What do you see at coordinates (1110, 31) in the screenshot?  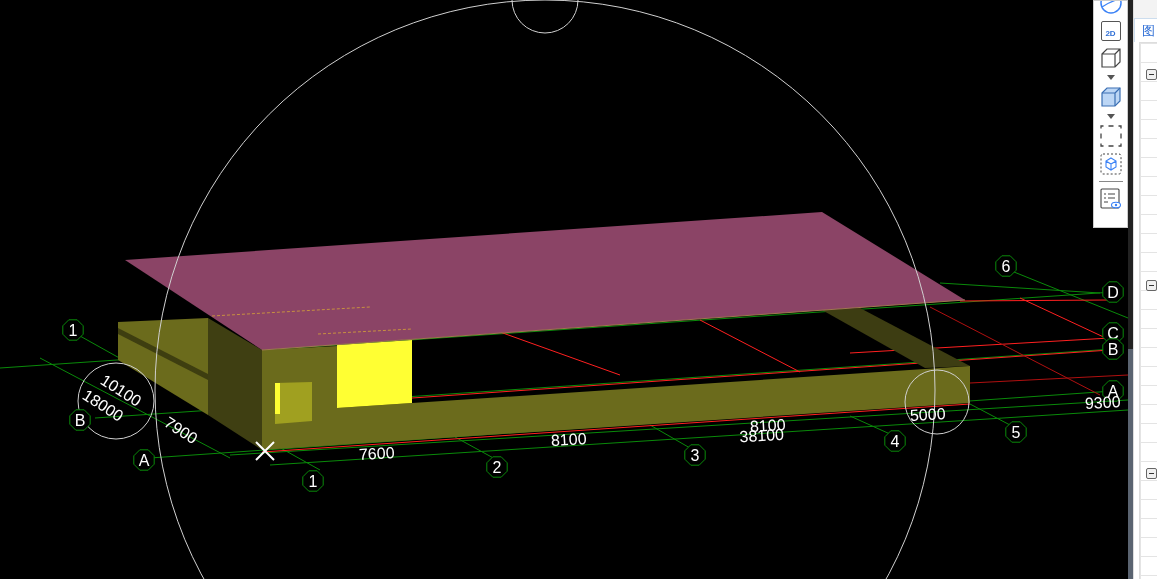 I see `view-2d-button: 2D` at bounding box center [1110, 31].